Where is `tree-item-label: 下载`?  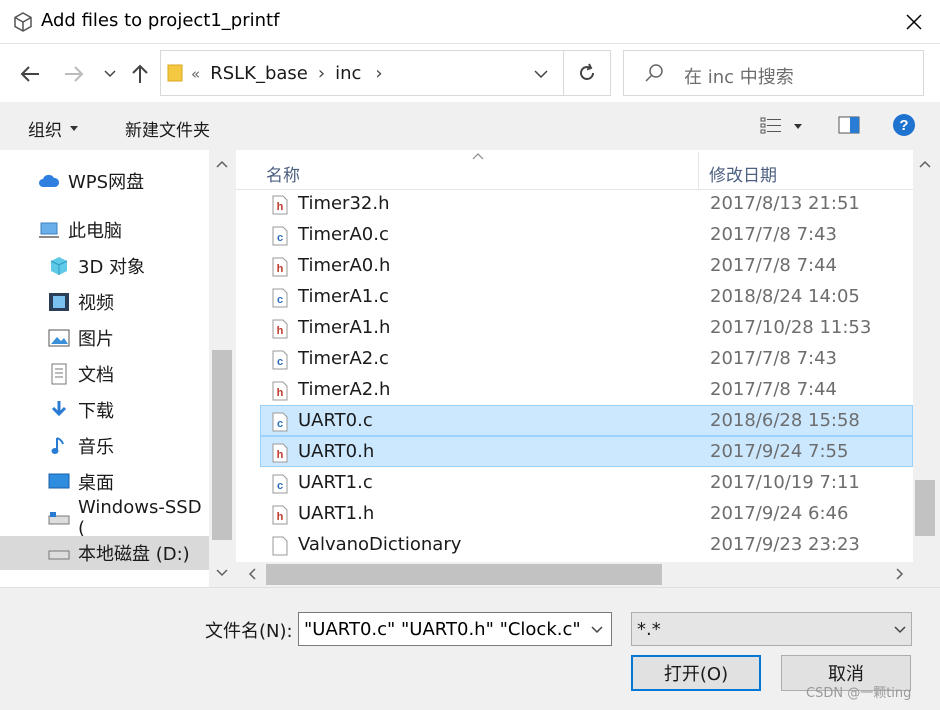
tree-item-label: 下载 is located at coordinates (96, 411).